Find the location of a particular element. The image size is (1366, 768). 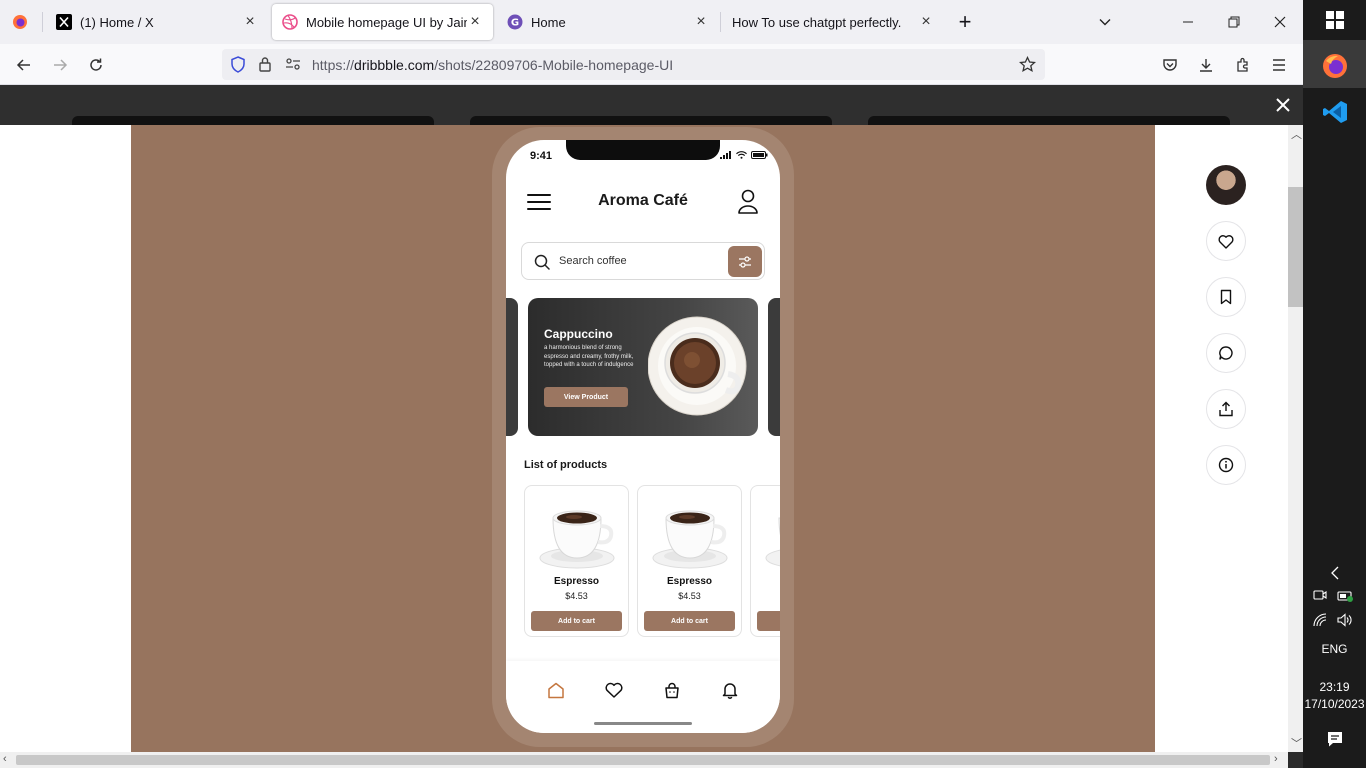

view-product-button: View Product is located at coordinates (586, 397).